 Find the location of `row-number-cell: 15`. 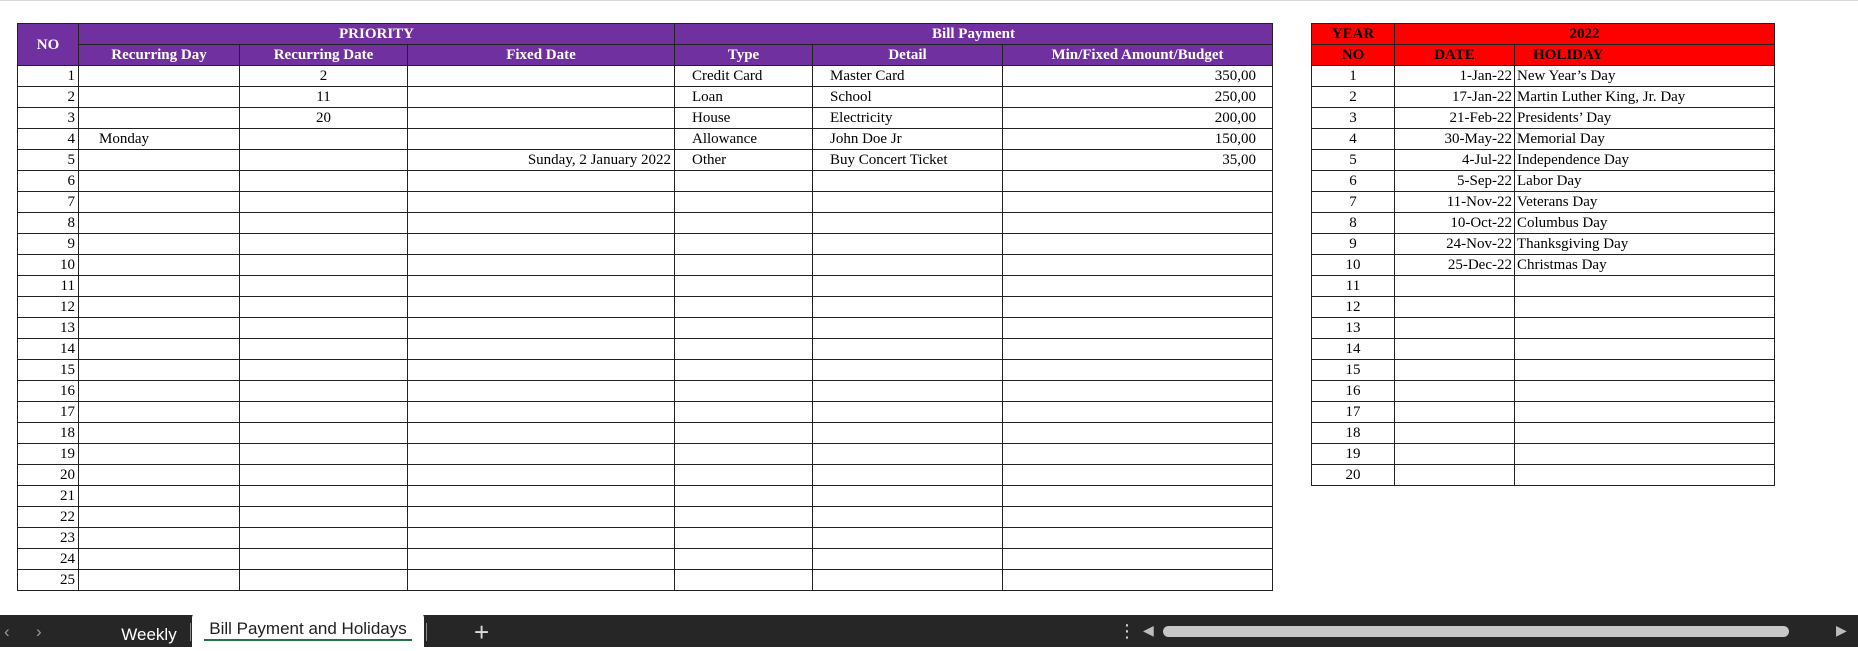

row-number-cell: 15 is located at coordinates (48, 370).